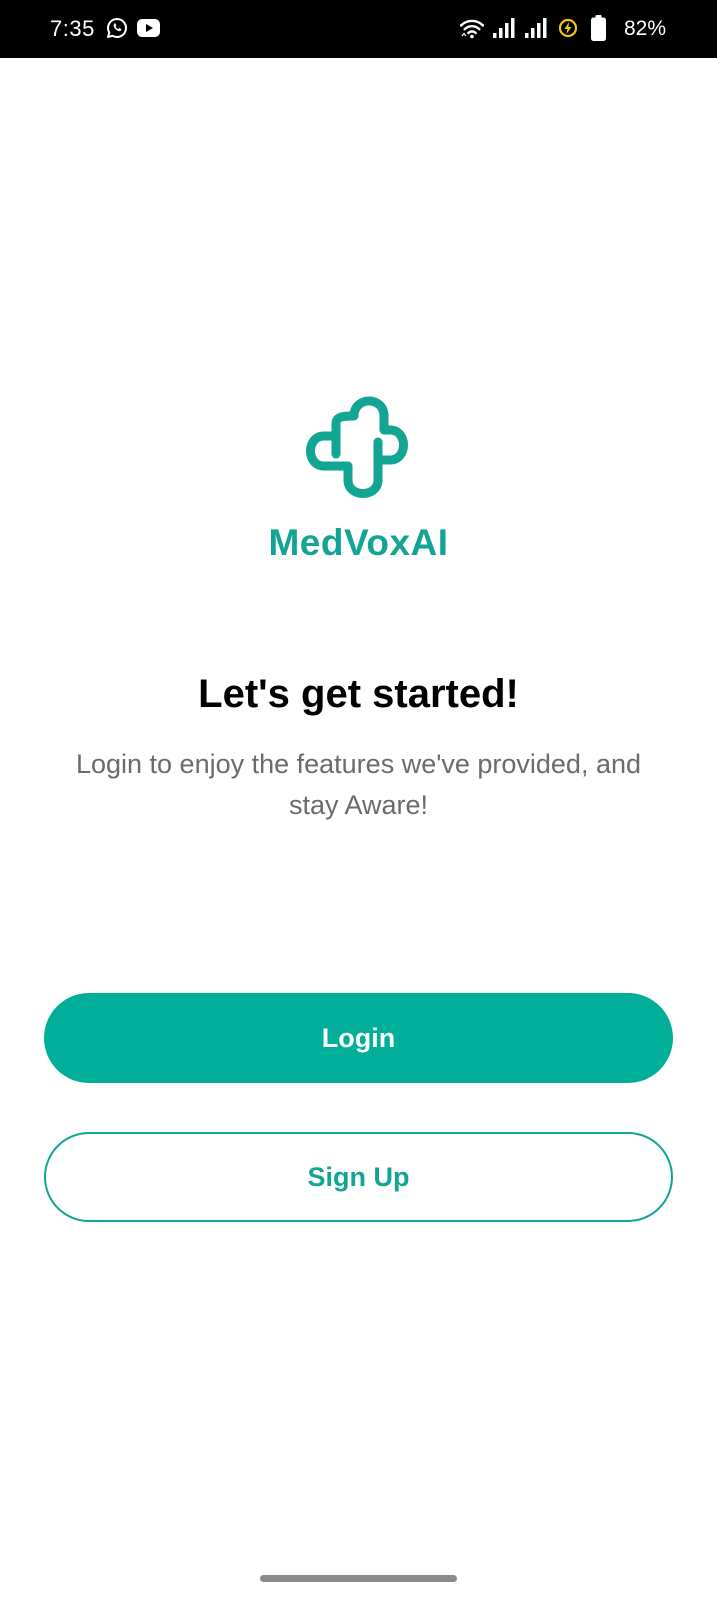 The height and width of the screenshot is (1600, 717). I want to click on welcome-headline: Let's get started!, so click(358, 694).